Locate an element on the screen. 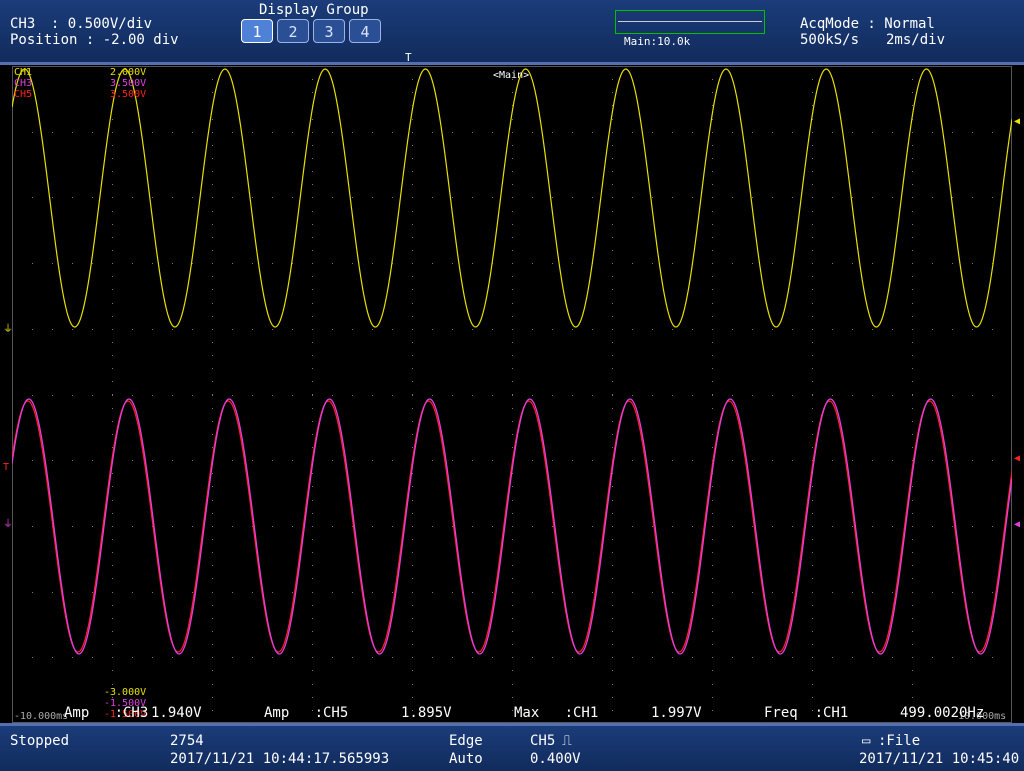 The height and width of the screenshot is (771, 1024). ch5-name: CH5 is located at coordinates (23, 94).